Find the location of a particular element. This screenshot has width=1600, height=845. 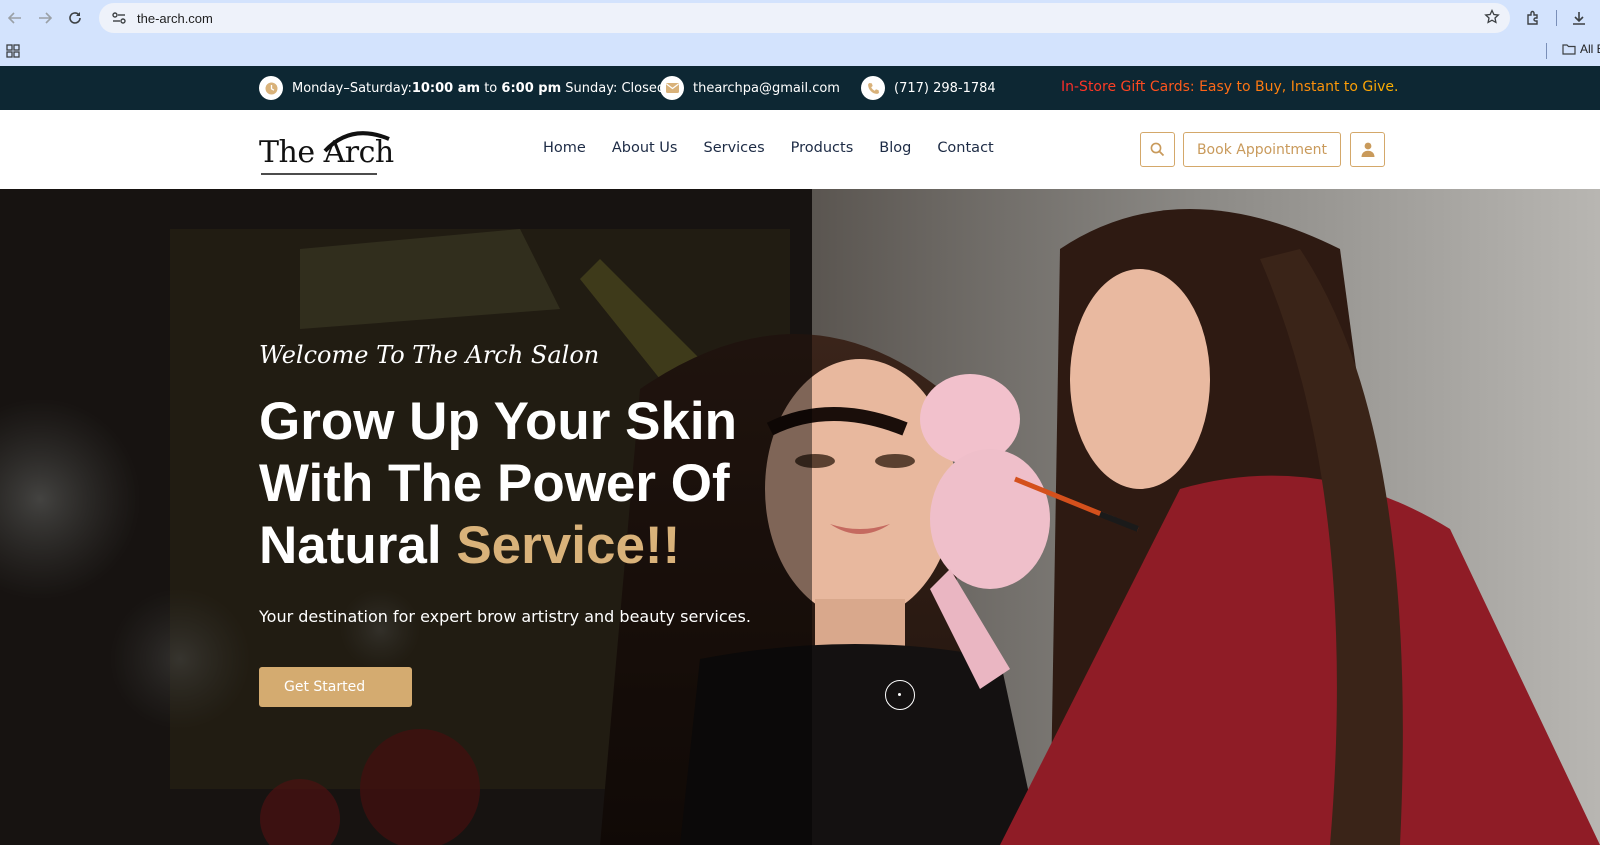

address-bar: the-arch.com is located at coordinates (804, 18).